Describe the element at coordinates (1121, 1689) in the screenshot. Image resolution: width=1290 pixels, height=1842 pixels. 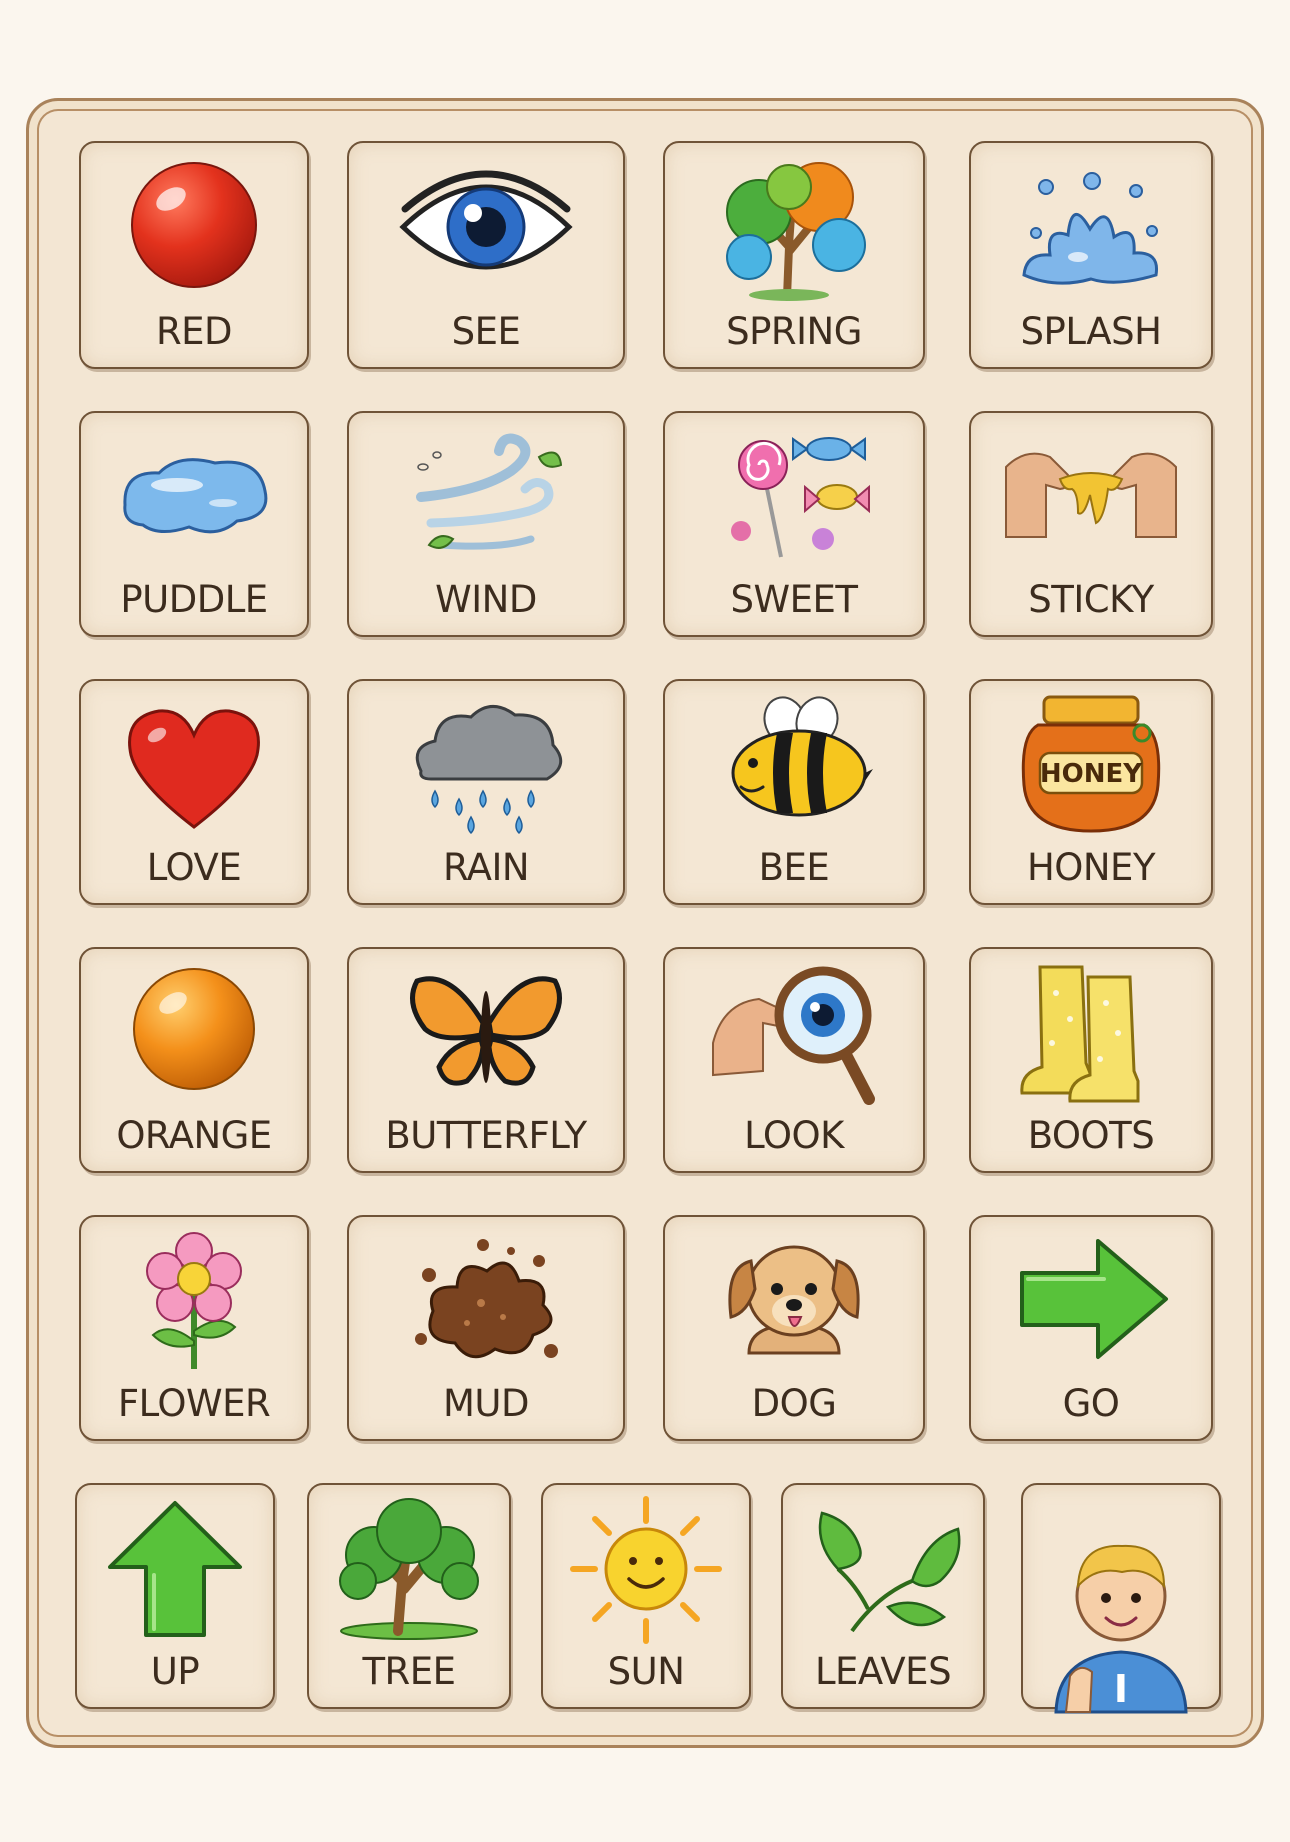
I see `shirt-letter: I` at that location.